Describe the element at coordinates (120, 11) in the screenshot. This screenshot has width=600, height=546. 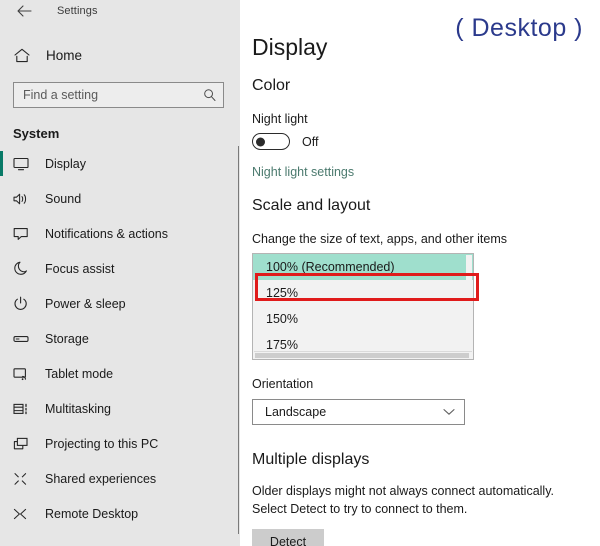
I see `title-bar: Settings` at that location.